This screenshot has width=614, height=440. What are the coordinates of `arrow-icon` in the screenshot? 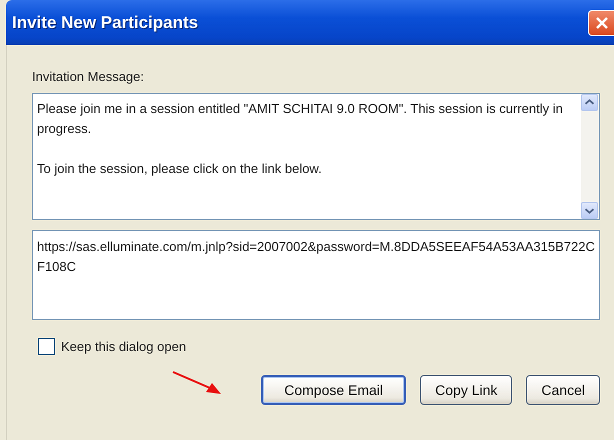 It's located at (198, 383).